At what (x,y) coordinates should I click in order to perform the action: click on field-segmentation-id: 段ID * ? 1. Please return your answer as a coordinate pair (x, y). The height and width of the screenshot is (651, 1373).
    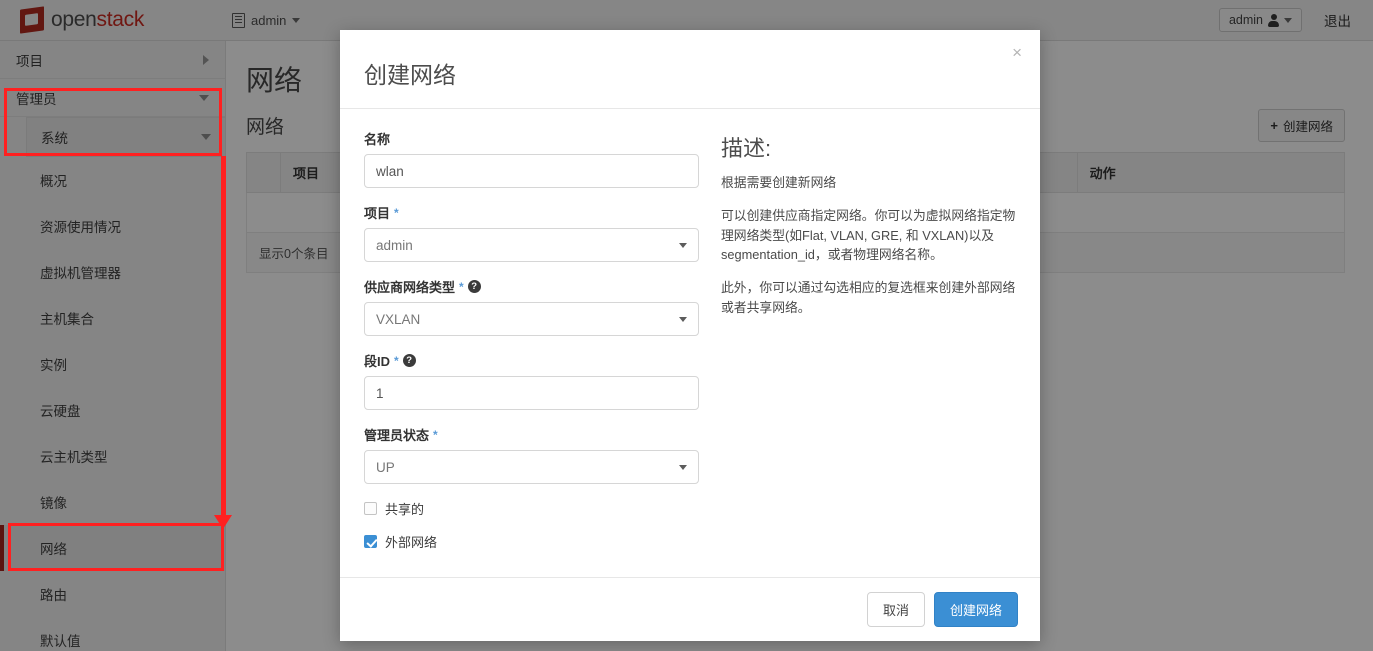
    Looking at the image, I should click on (531, 380).